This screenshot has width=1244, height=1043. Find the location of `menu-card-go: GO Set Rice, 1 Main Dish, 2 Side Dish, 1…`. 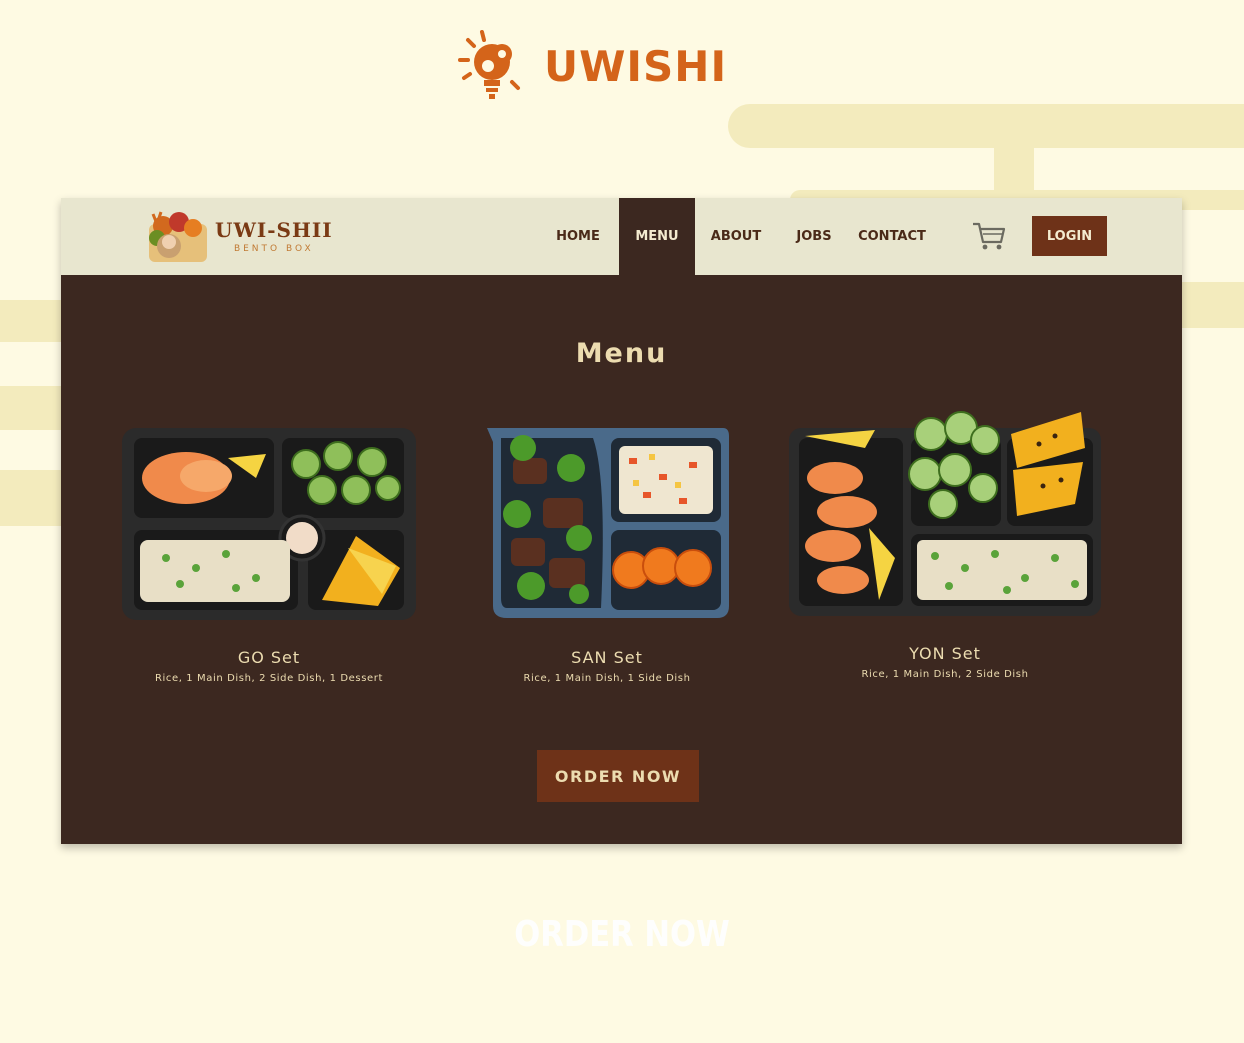

menu-card-go: GO Set Rice, 1 Main Dish, 2 Side Dish, 1… is located at coordinates (269, 551).